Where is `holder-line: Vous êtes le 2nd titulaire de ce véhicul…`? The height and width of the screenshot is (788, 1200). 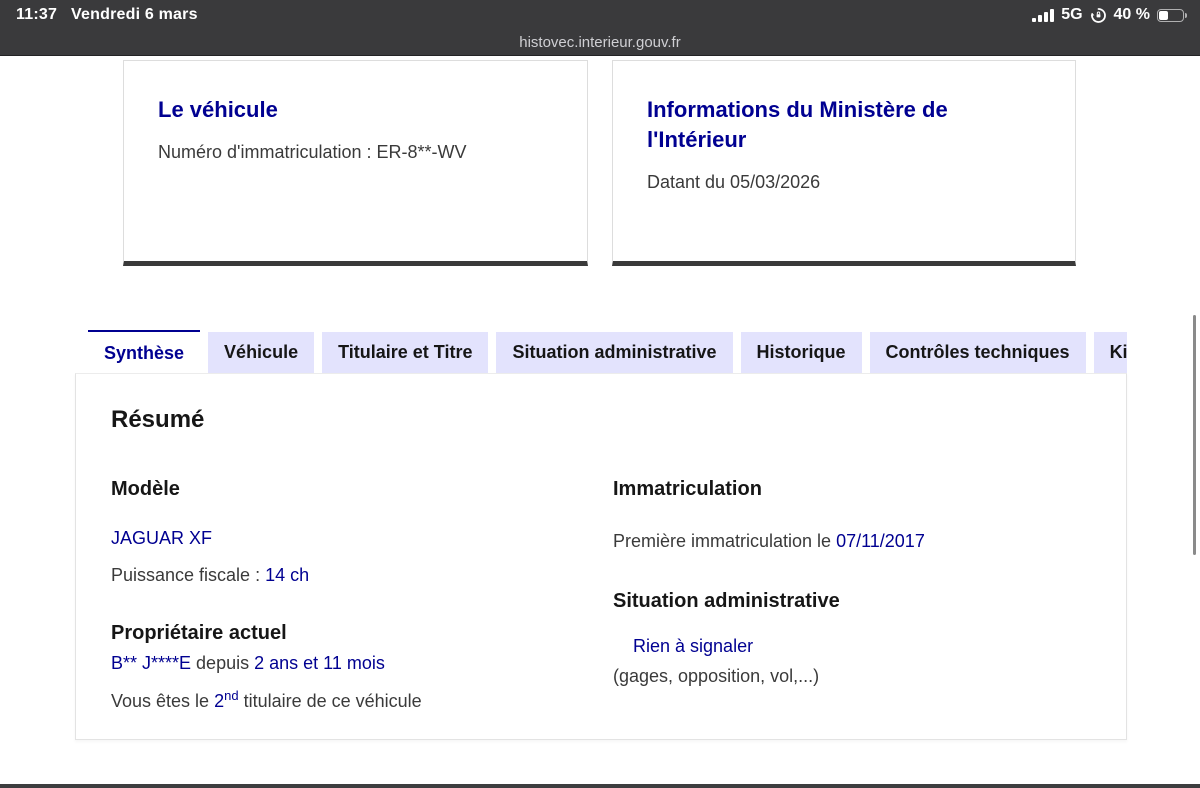
holder-line: Vous êtes le 2nd titulaire de ce véhicul… is located at coordinates (346, 698).